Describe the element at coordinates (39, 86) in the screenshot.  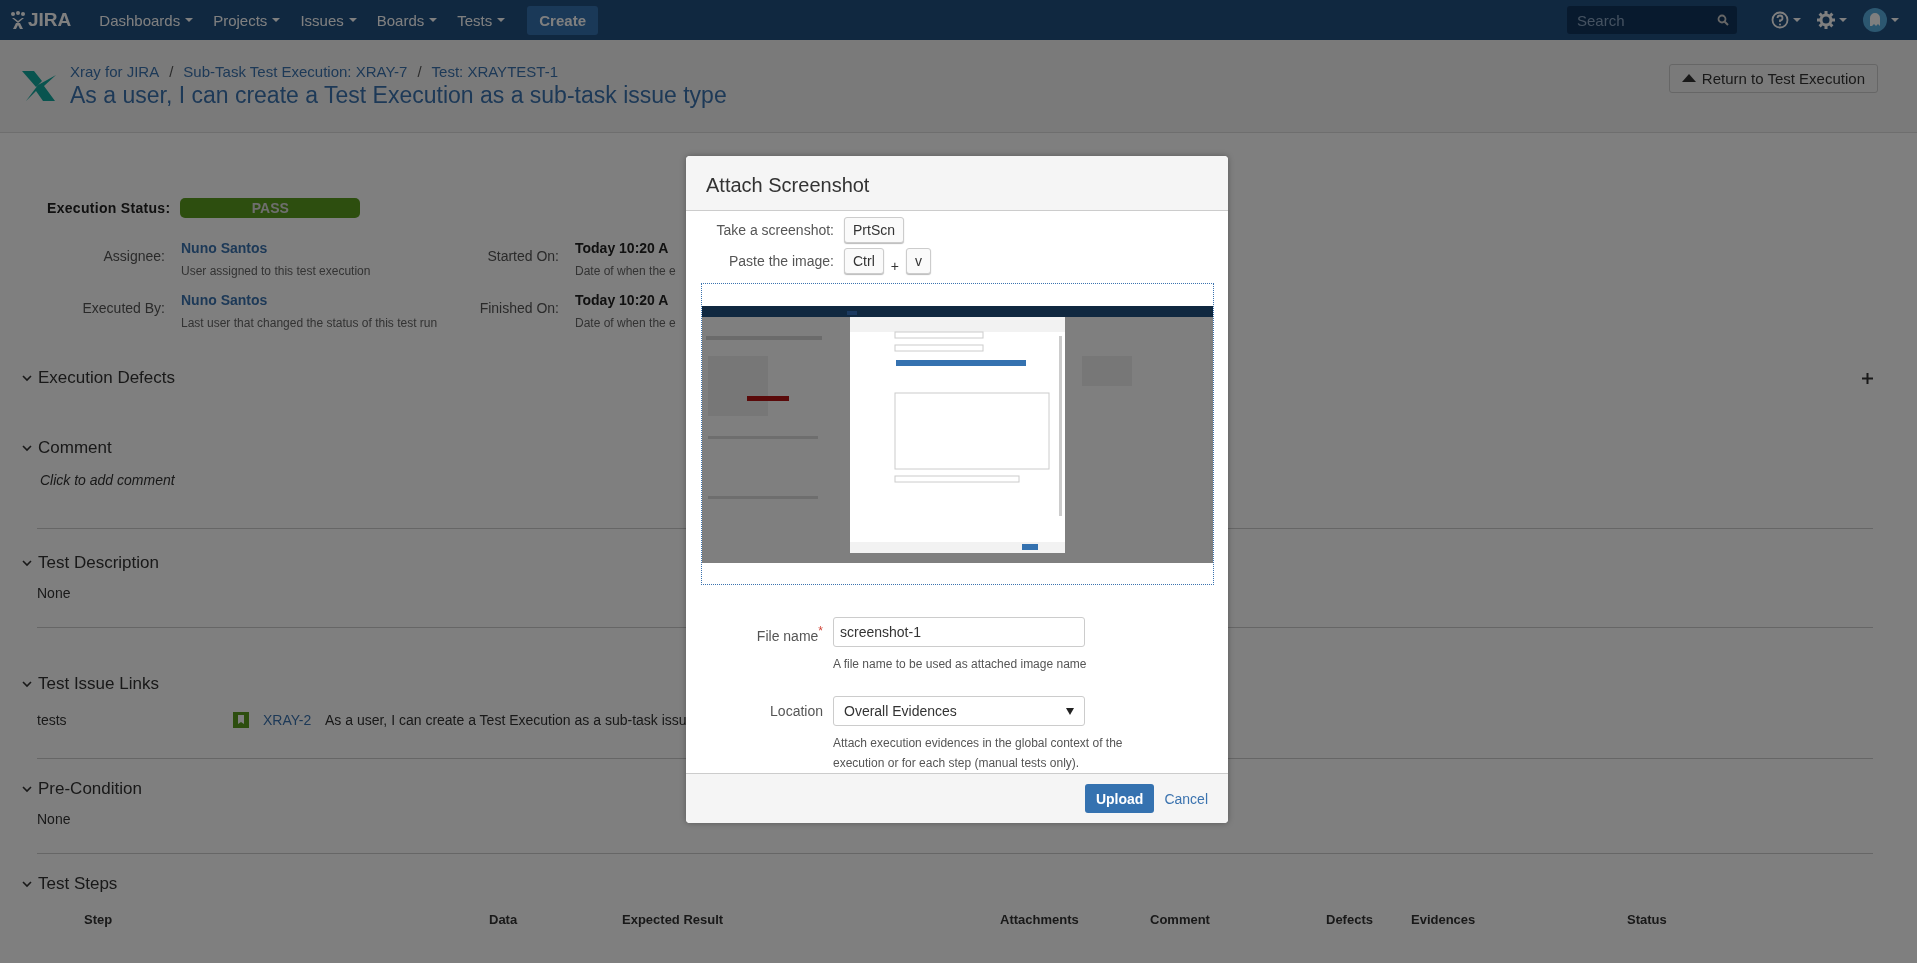
I see `xray-logo-icon` at that location.